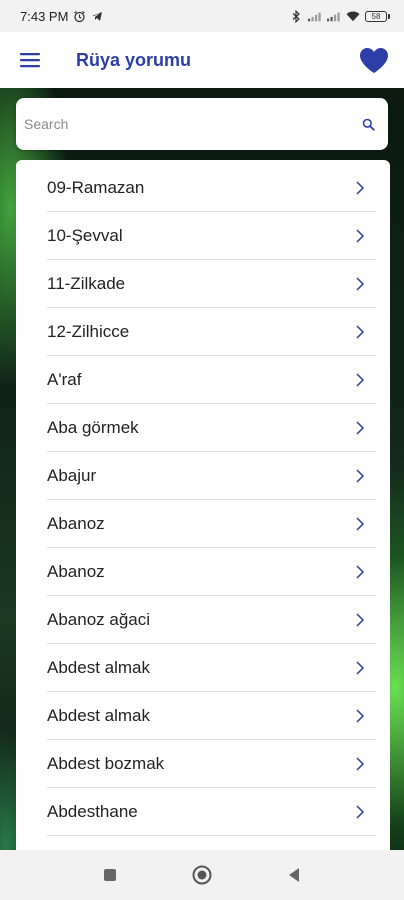 The width and height of the screenshot is (404, 900). What do you see at coordinates (79, 16) in the screenshot?
I see `alarm-icon` at bounding box center [79, 16].